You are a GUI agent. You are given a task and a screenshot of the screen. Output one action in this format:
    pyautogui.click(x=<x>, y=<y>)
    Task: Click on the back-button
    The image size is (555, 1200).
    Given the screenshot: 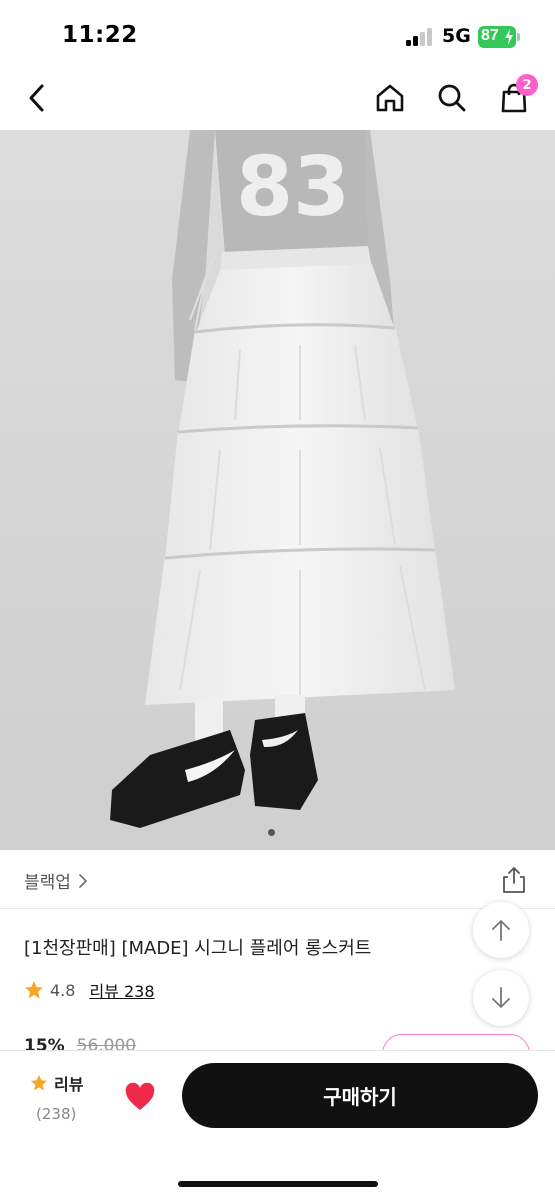 What is the action you would take?
    pyautogui.click(x=38, y=98)
    